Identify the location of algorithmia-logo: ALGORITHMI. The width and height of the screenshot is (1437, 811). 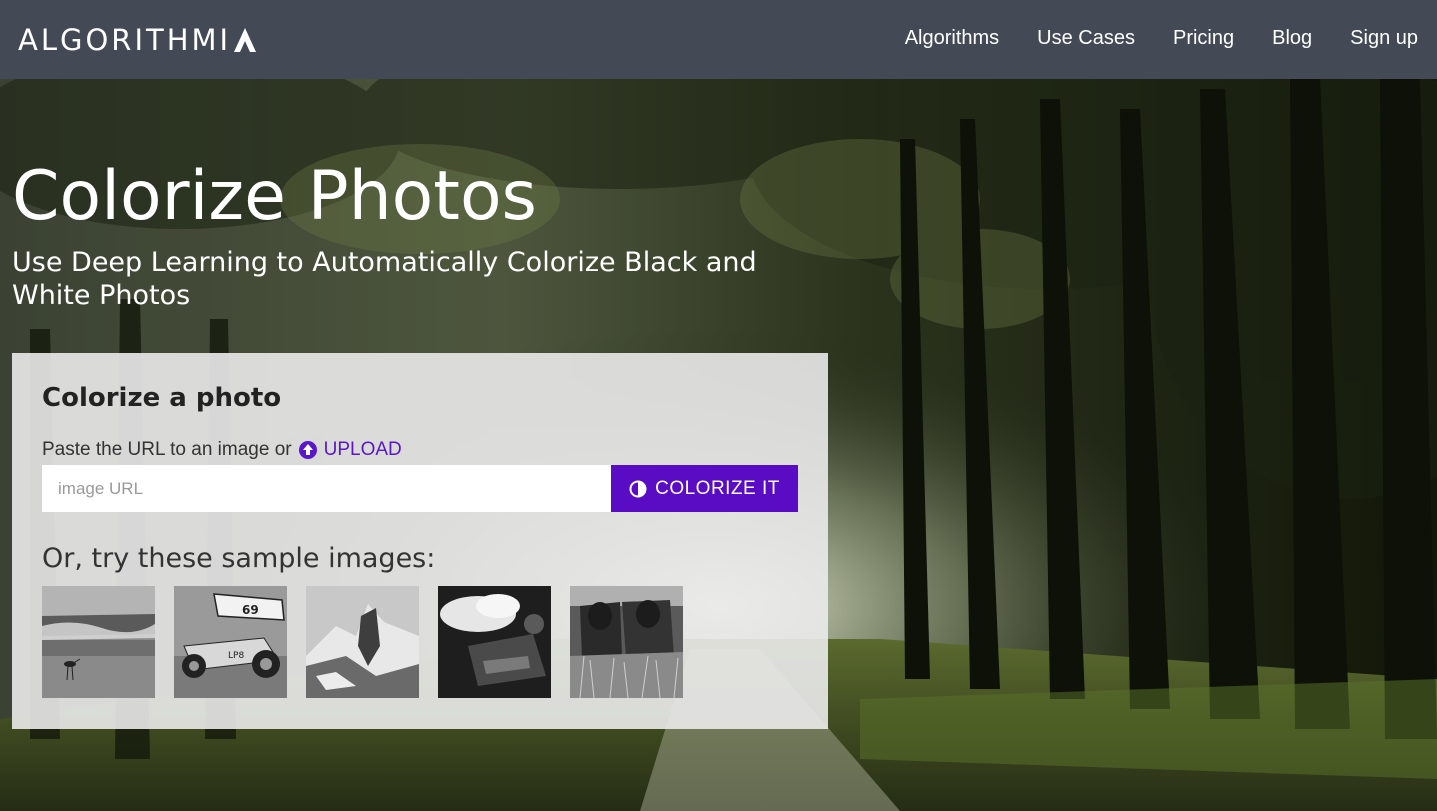
(137, 40).